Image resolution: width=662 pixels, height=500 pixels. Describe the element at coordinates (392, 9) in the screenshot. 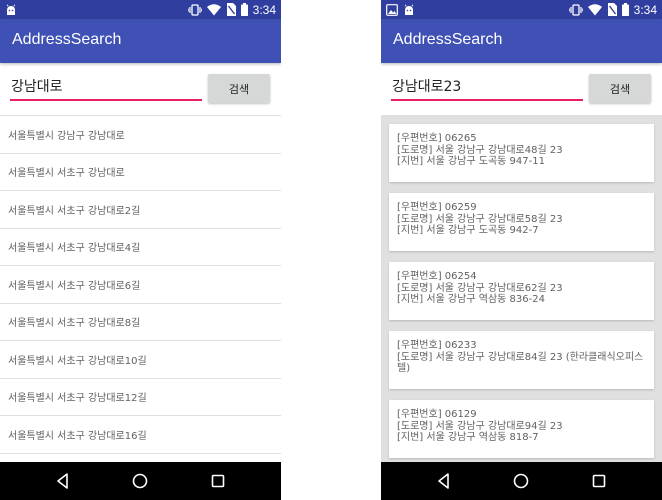

I see `image-icon` at that location.